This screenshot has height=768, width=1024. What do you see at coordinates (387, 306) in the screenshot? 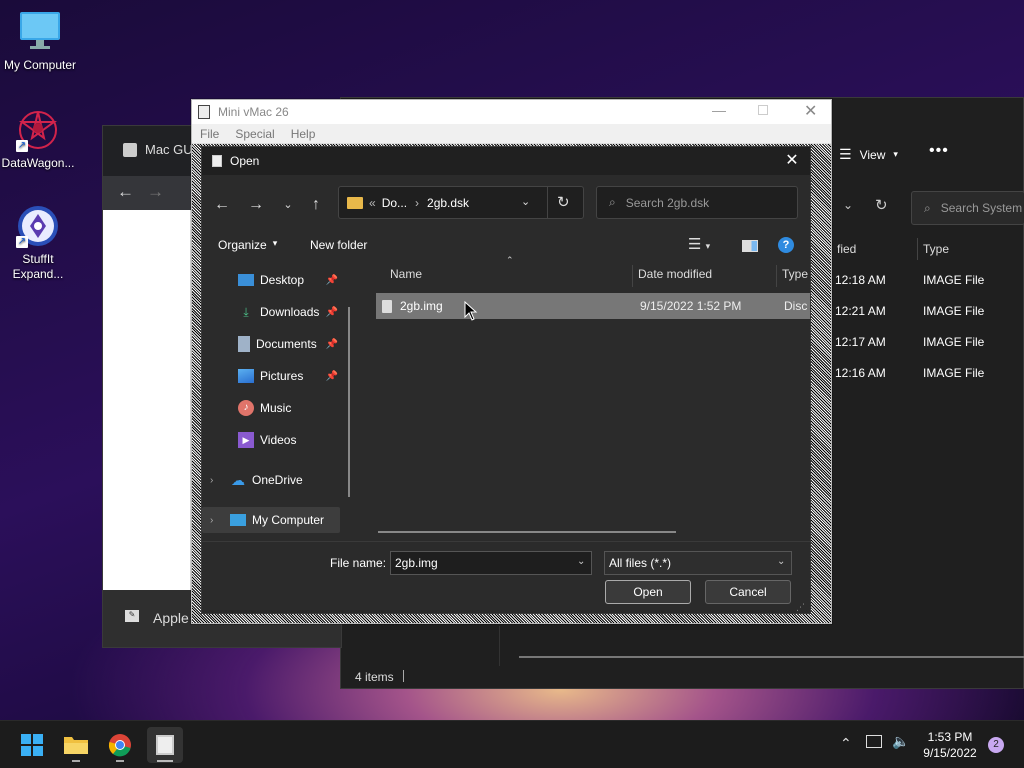
I see `file-icon` at bounding box center [387, 306].